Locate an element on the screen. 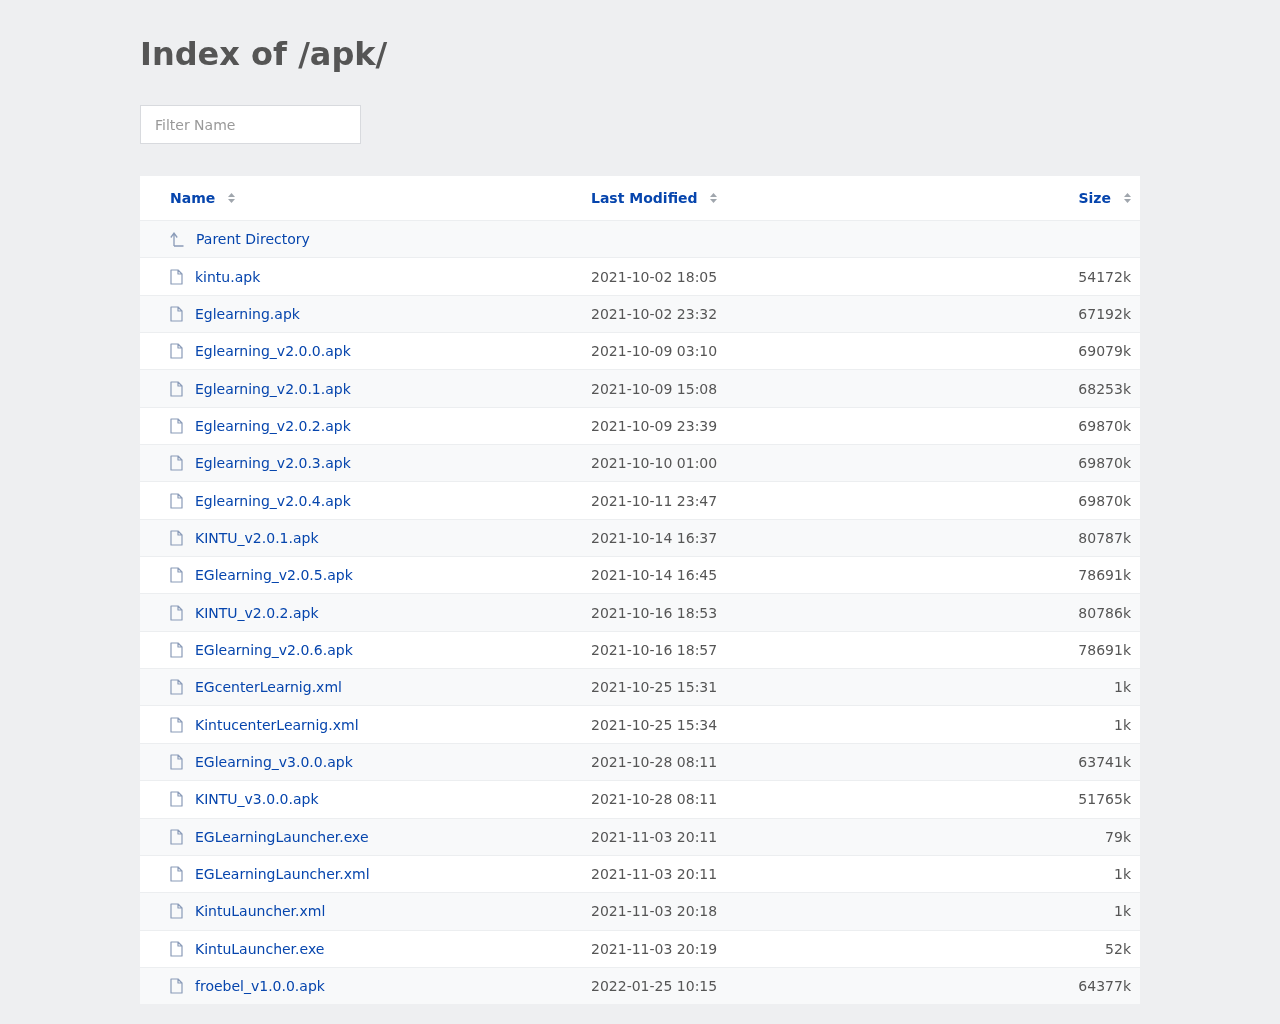 The image size is (1280, 1024). modified-date: 2021-10-09 23:39 is located at coordinates (654, 425).